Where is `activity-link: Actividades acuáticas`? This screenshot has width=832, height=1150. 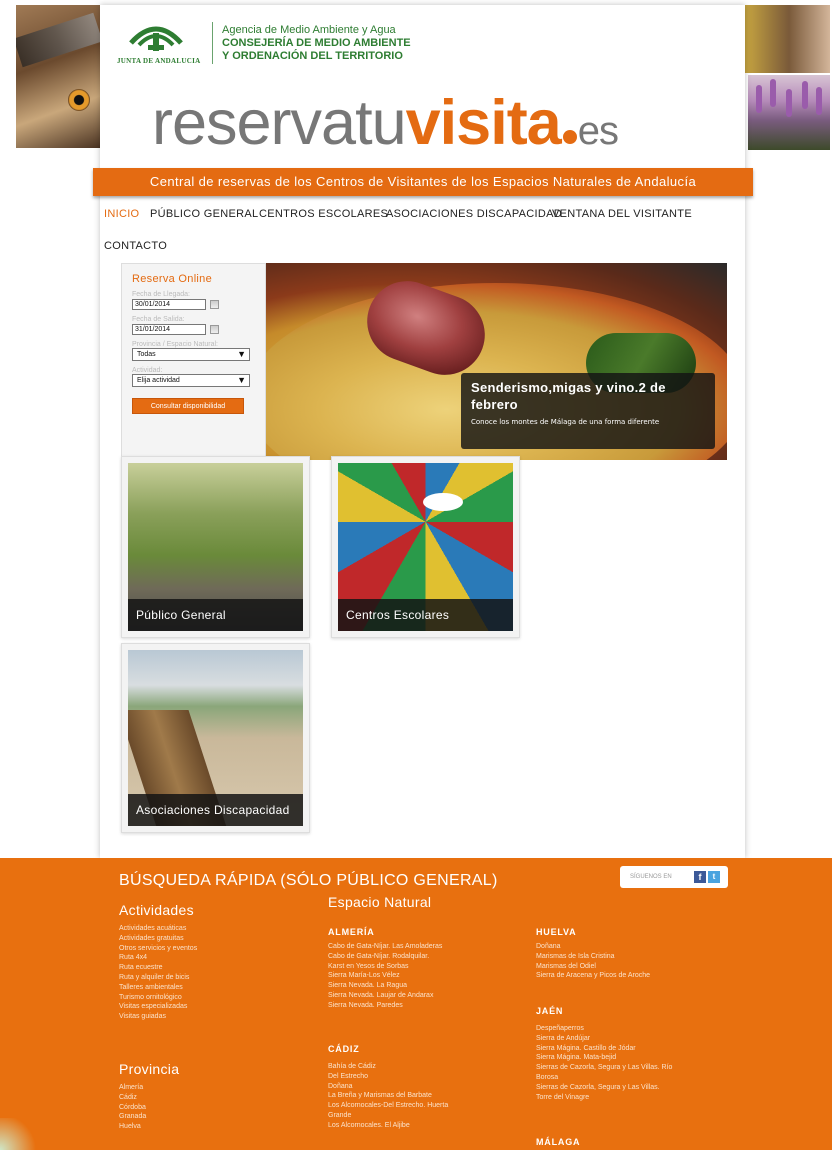
activity-link: Actividades acuáticas is located at coordinates (158, 929).